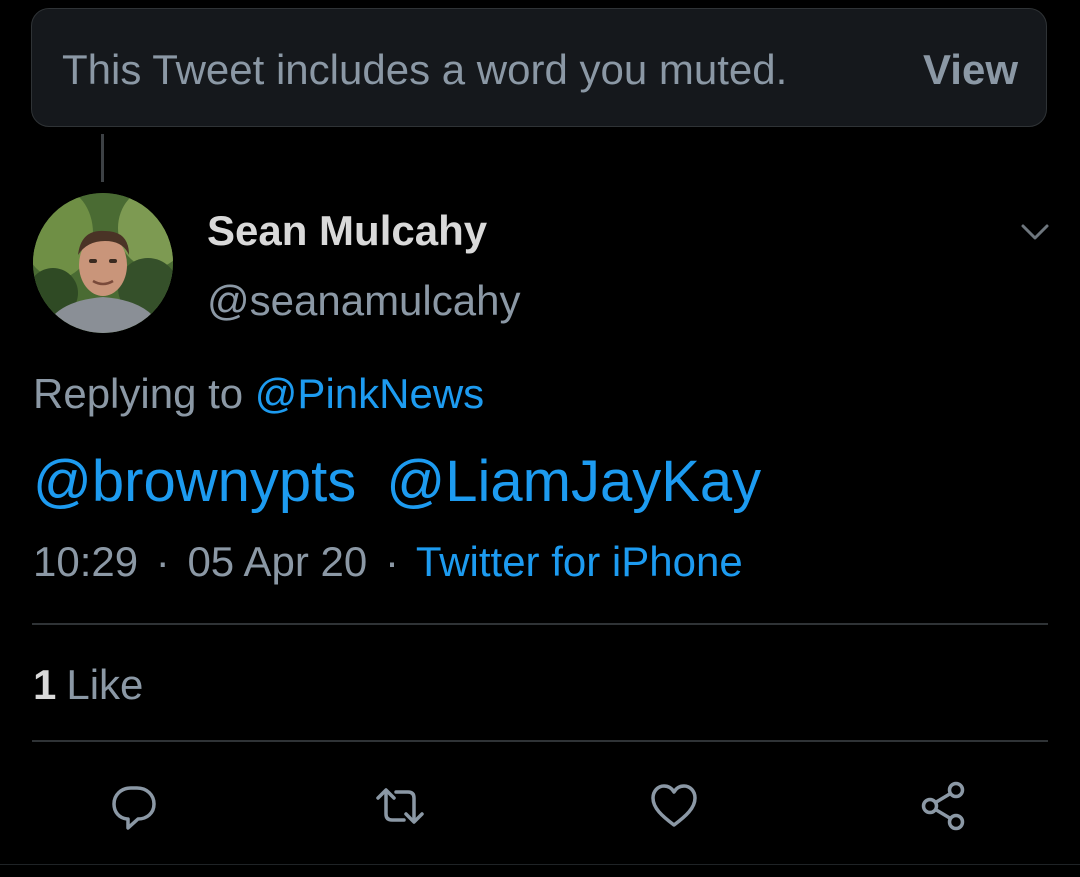  Describe the element at coordinates (1035, 232) in the screenshot. I see `chevron-down-icon` at that location.